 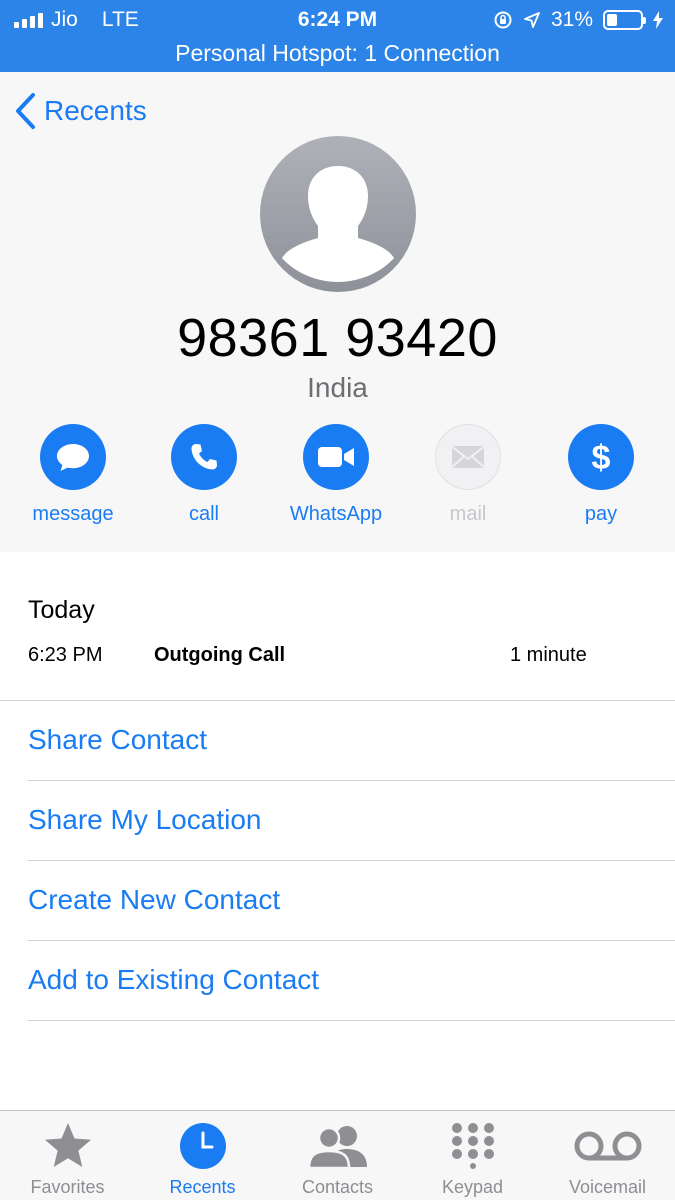 I want to click on tab-favorites: Favorites, so click(x=67, y=1155).